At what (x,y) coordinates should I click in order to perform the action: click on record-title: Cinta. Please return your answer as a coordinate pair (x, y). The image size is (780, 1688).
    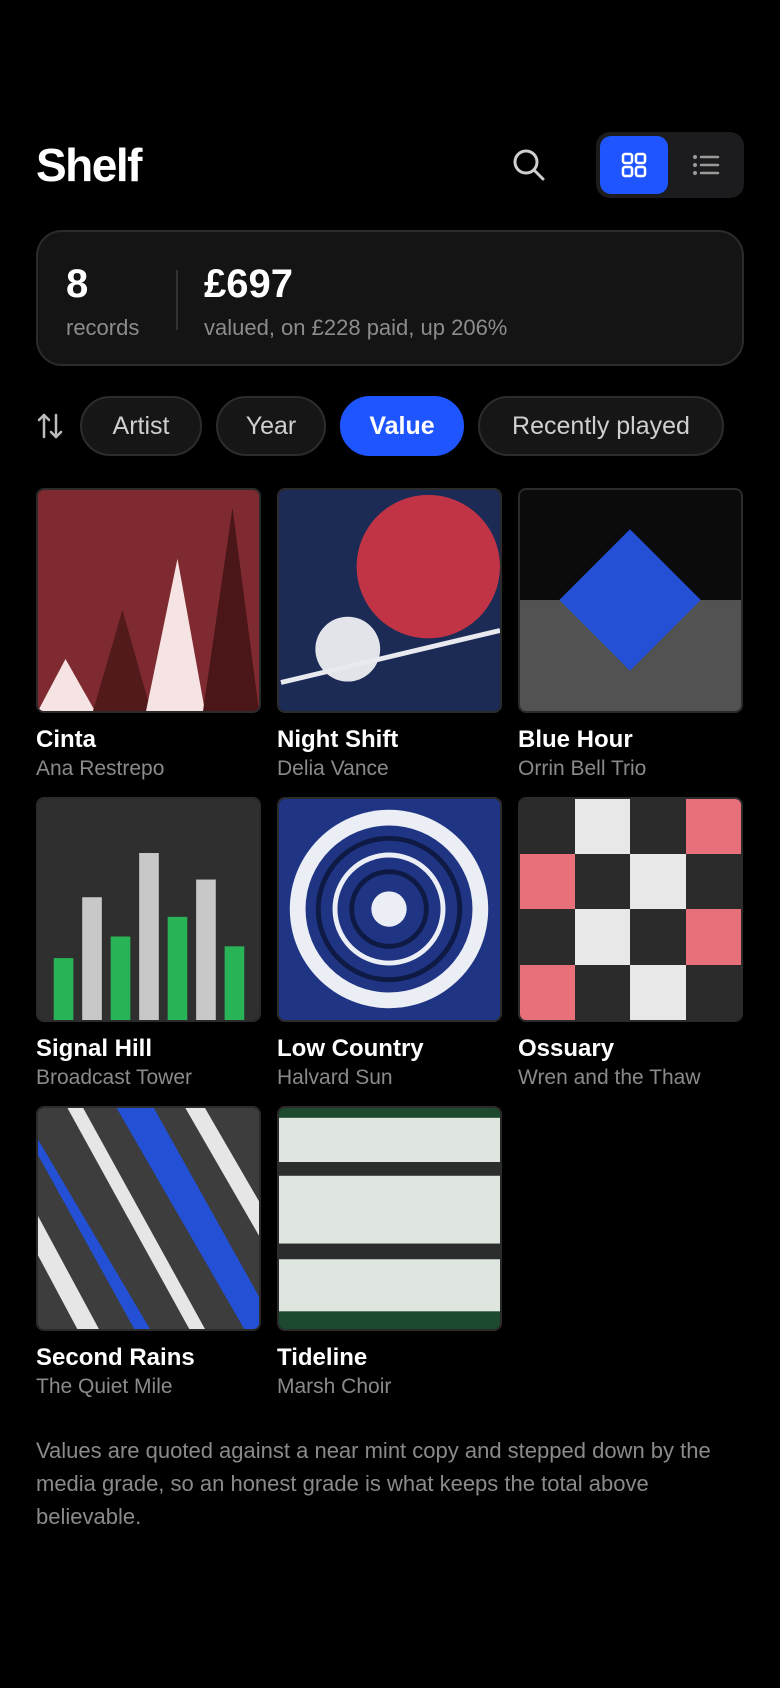
    Looking at the image, I should click on (66, 739).